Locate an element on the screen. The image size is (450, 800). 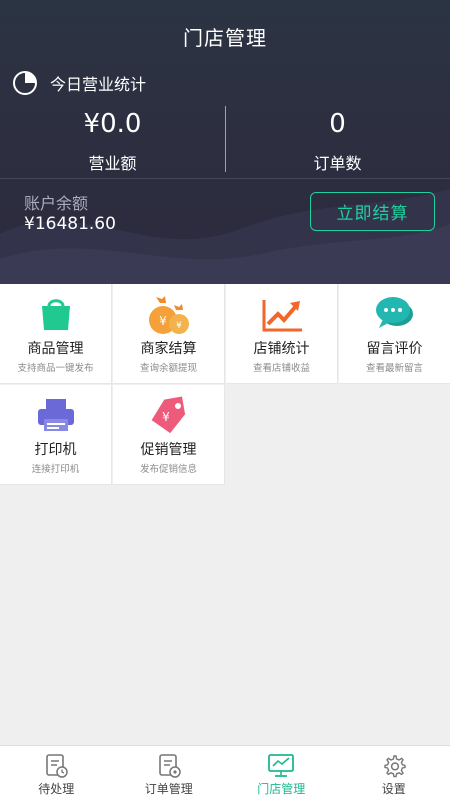
shopping-bag-icon is located at coordinates (55, 314).